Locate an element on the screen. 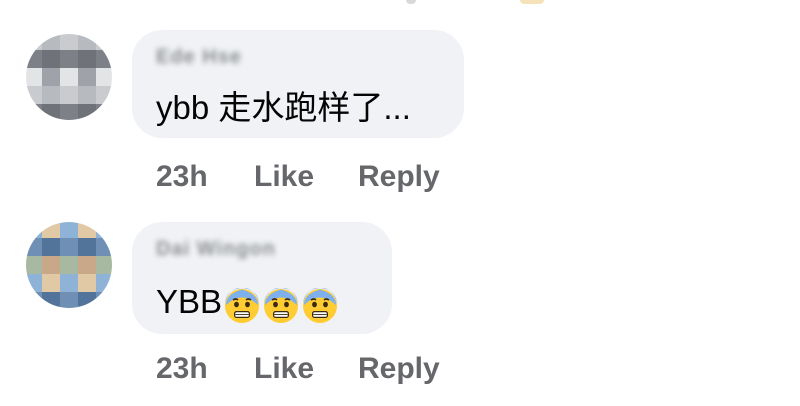  cropped-icon is located at coordinates (411, 2).